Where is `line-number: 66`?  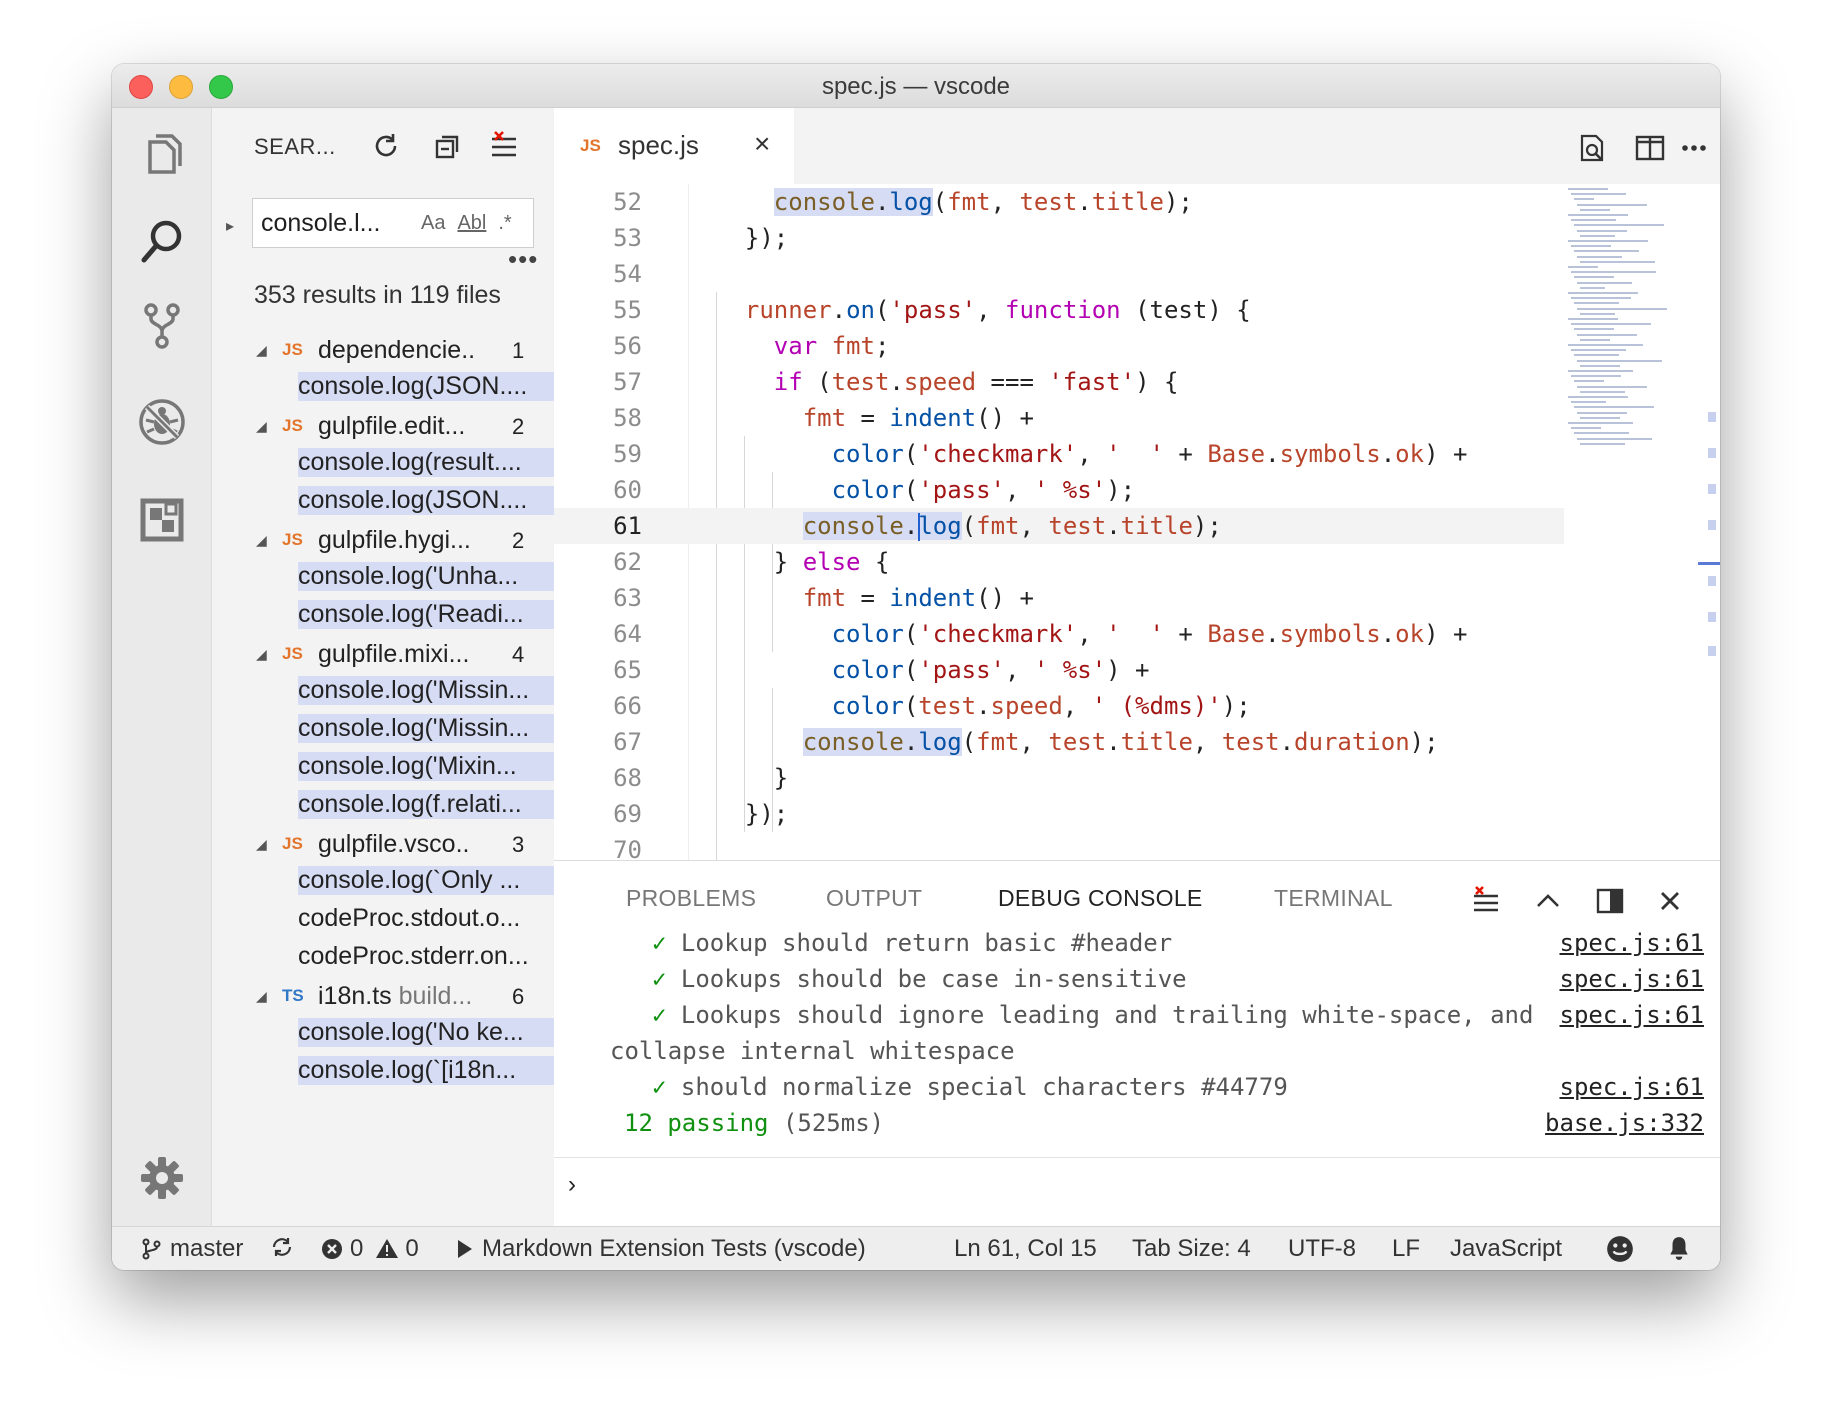
line-number: 66 is located at coordinates (627, 706).